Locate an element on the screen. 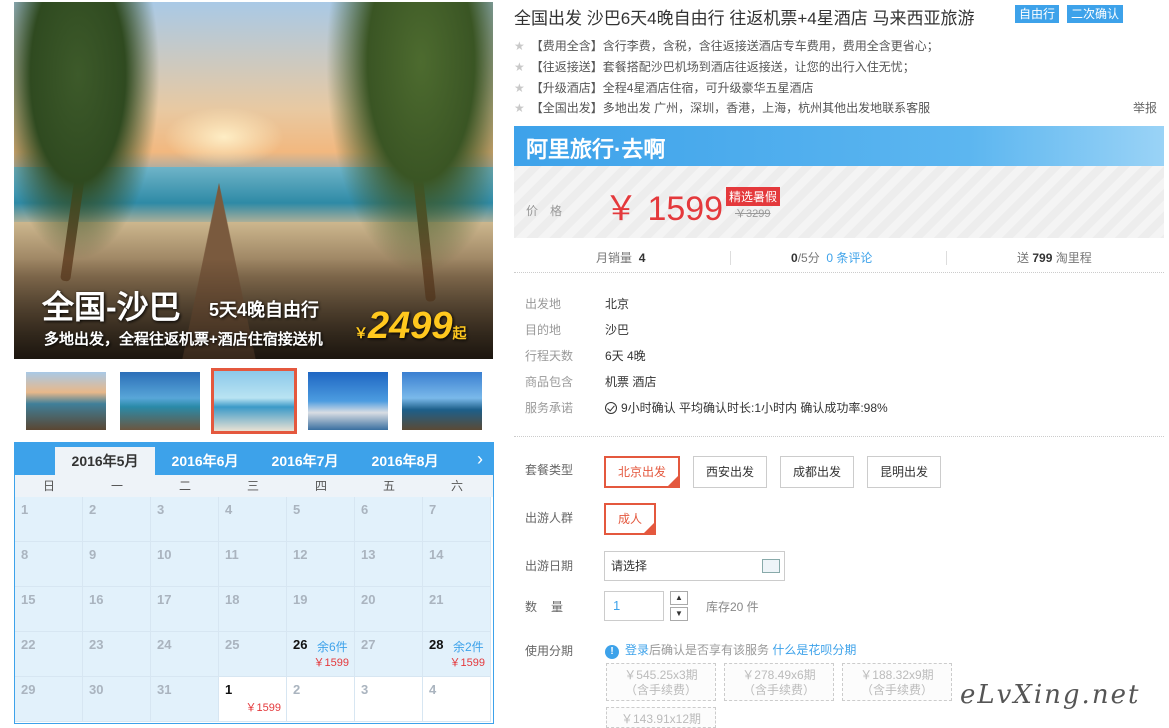 This screenshot has height=728, width=1169. rating: 0/5分 0 条评论 is located at coordinates (831, 257).